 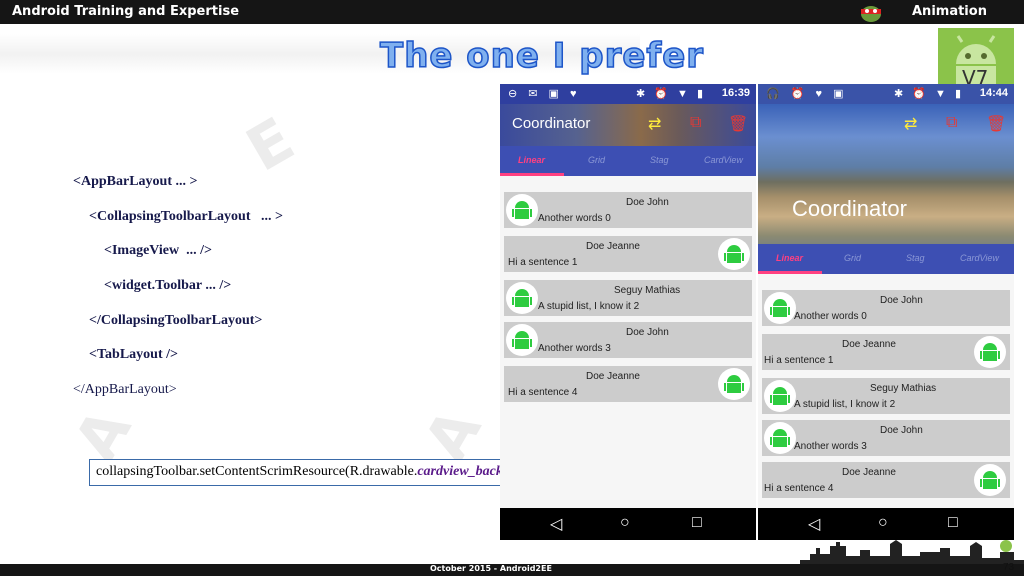 What do you see at coordinates (133, 354) in the screenshot?
I see `code-line-6: <TabLayout />` at bounding box center [133, 354].